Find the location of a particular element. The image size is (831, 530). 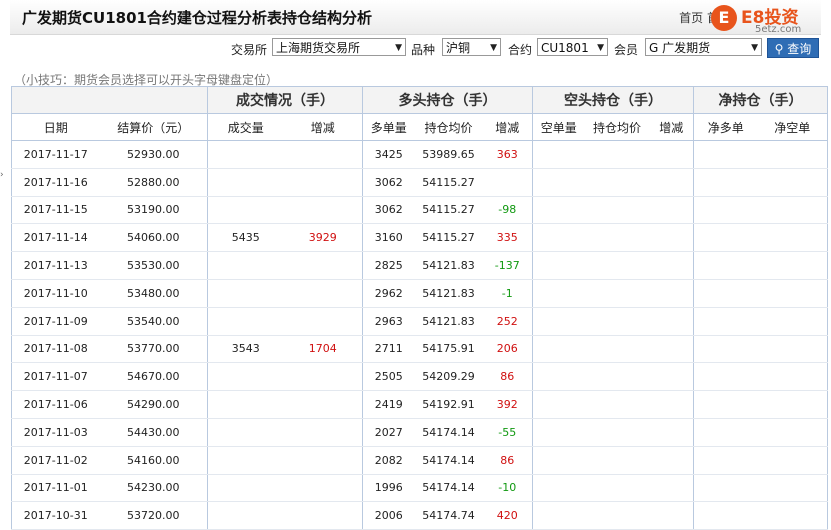

cell-long-chg: -1 is located at coordinates (507, 293).